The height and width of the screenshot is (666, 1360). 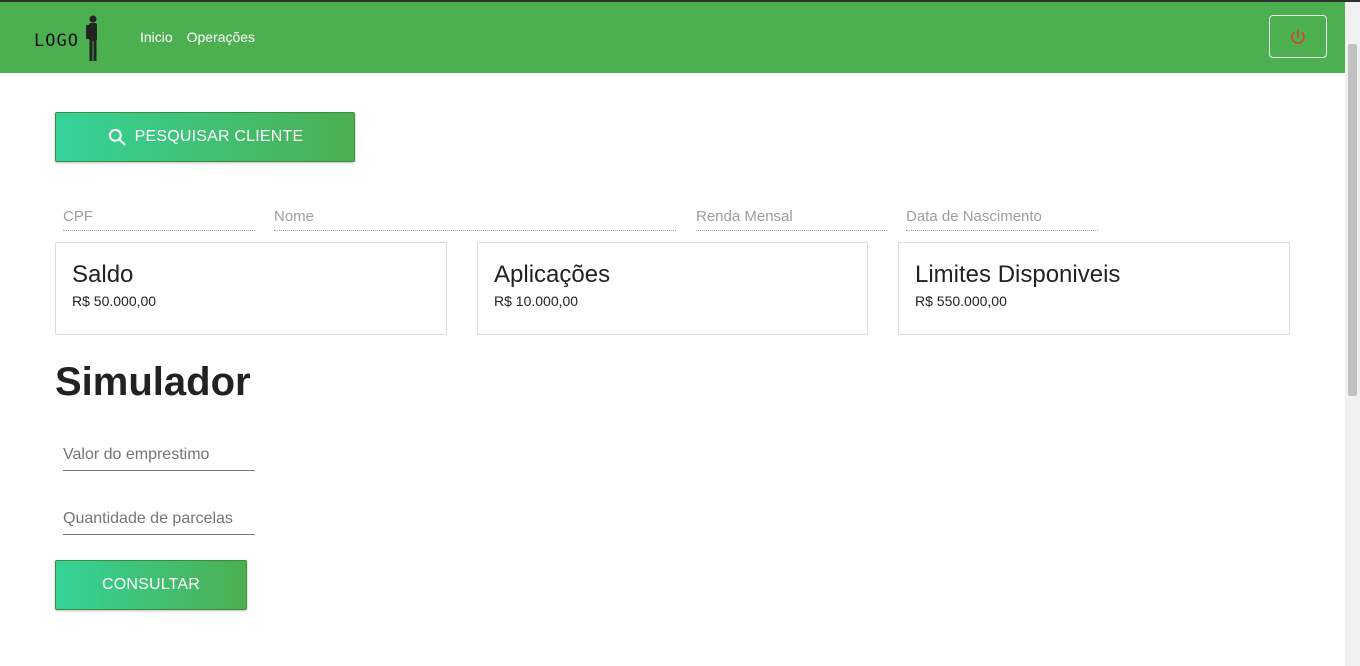 I want to click on nav-link-inicio: Inicio, so click(x=156, y=37).